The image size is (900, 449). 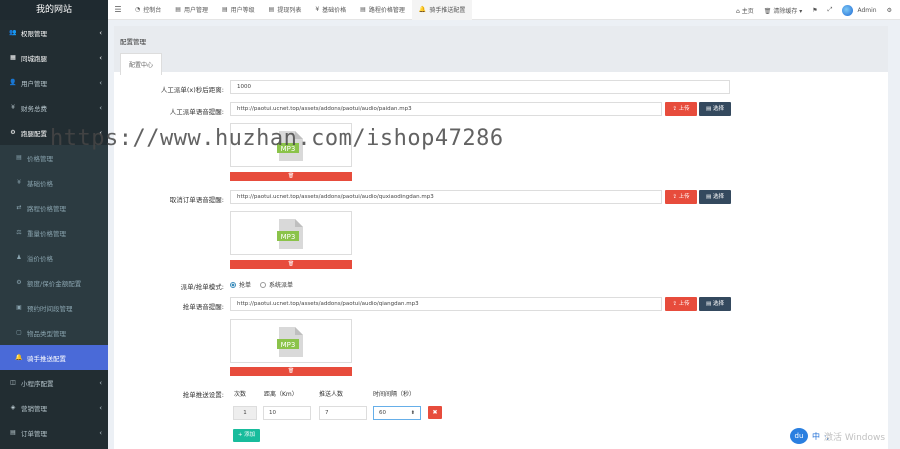 What do you see at coordinates (287, 413) in the screenshot?
I see `push-distance-input: 10` at bounding box center [287, 413].